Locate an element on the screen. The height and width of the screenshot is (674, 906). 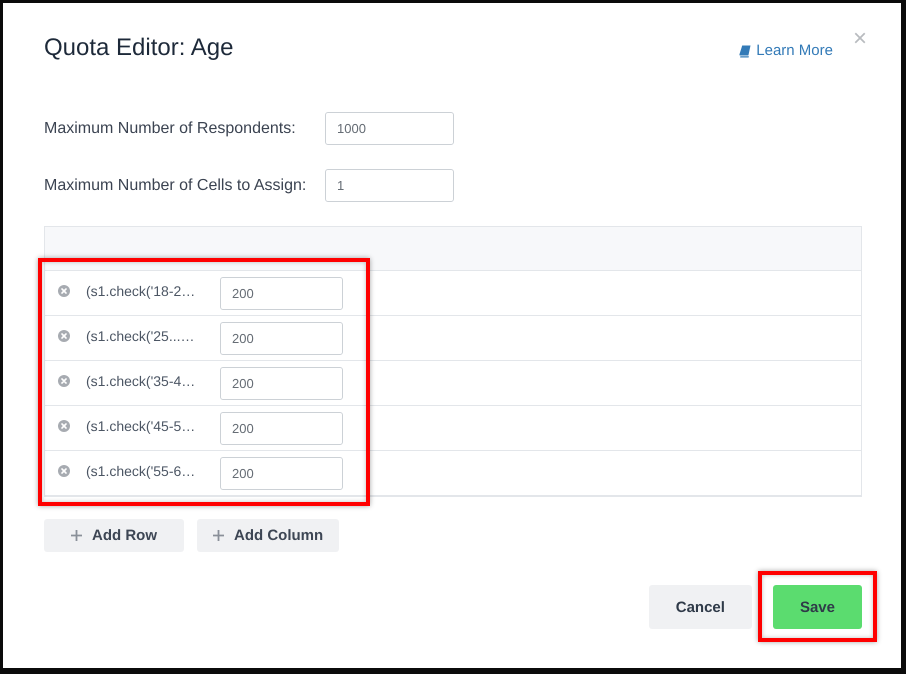
save-button: Save is located at coordinates (817, 607).